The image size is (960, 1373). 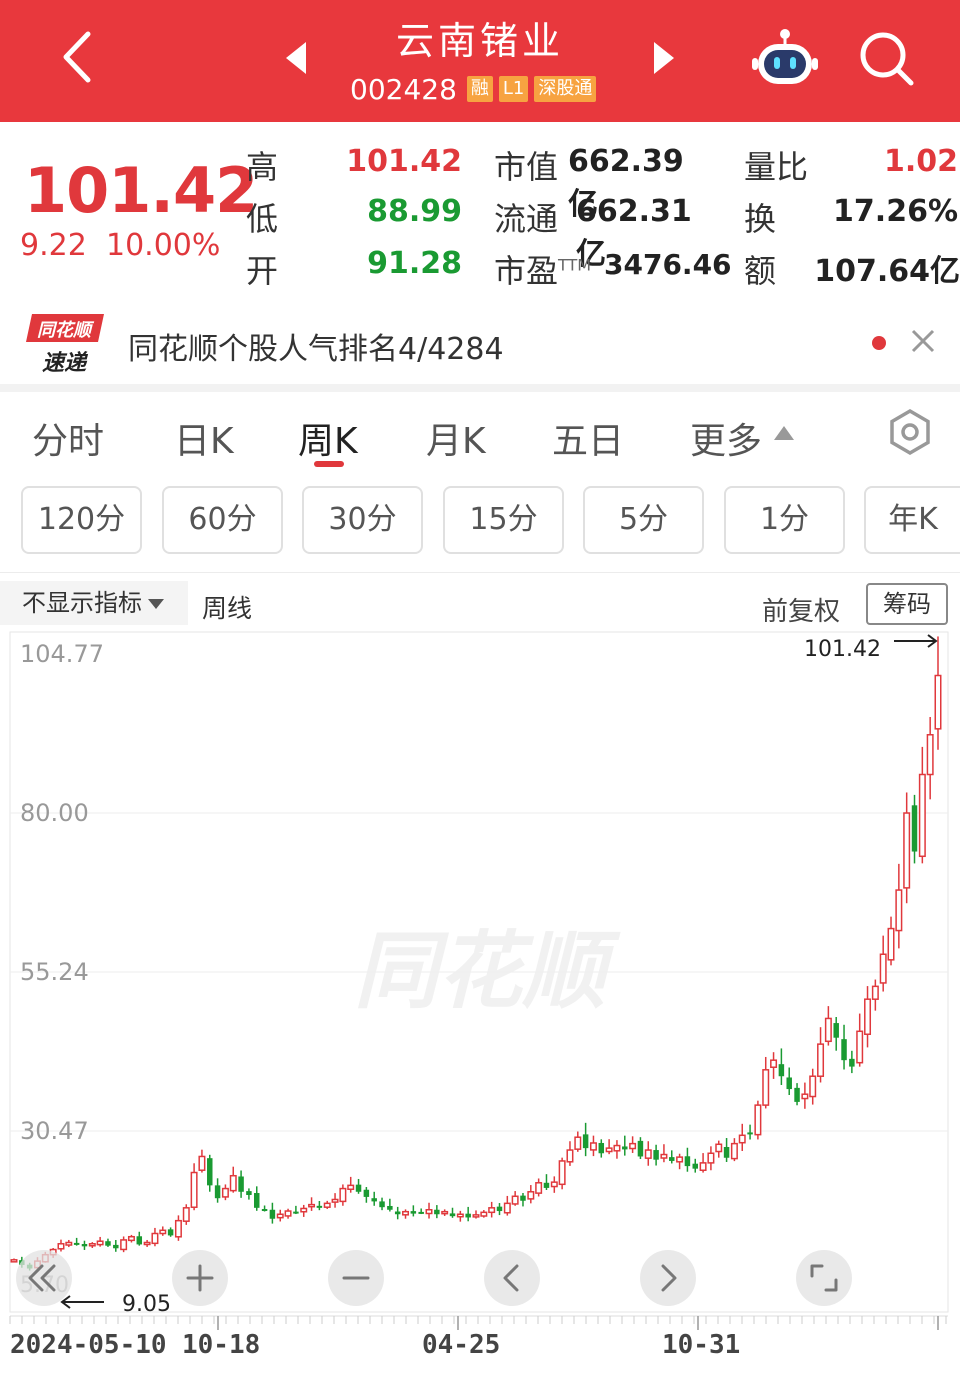 What do you see at coordinates (879, 343) in the screenshot?
I see `unread-dot` at bounding box center [879, 343].